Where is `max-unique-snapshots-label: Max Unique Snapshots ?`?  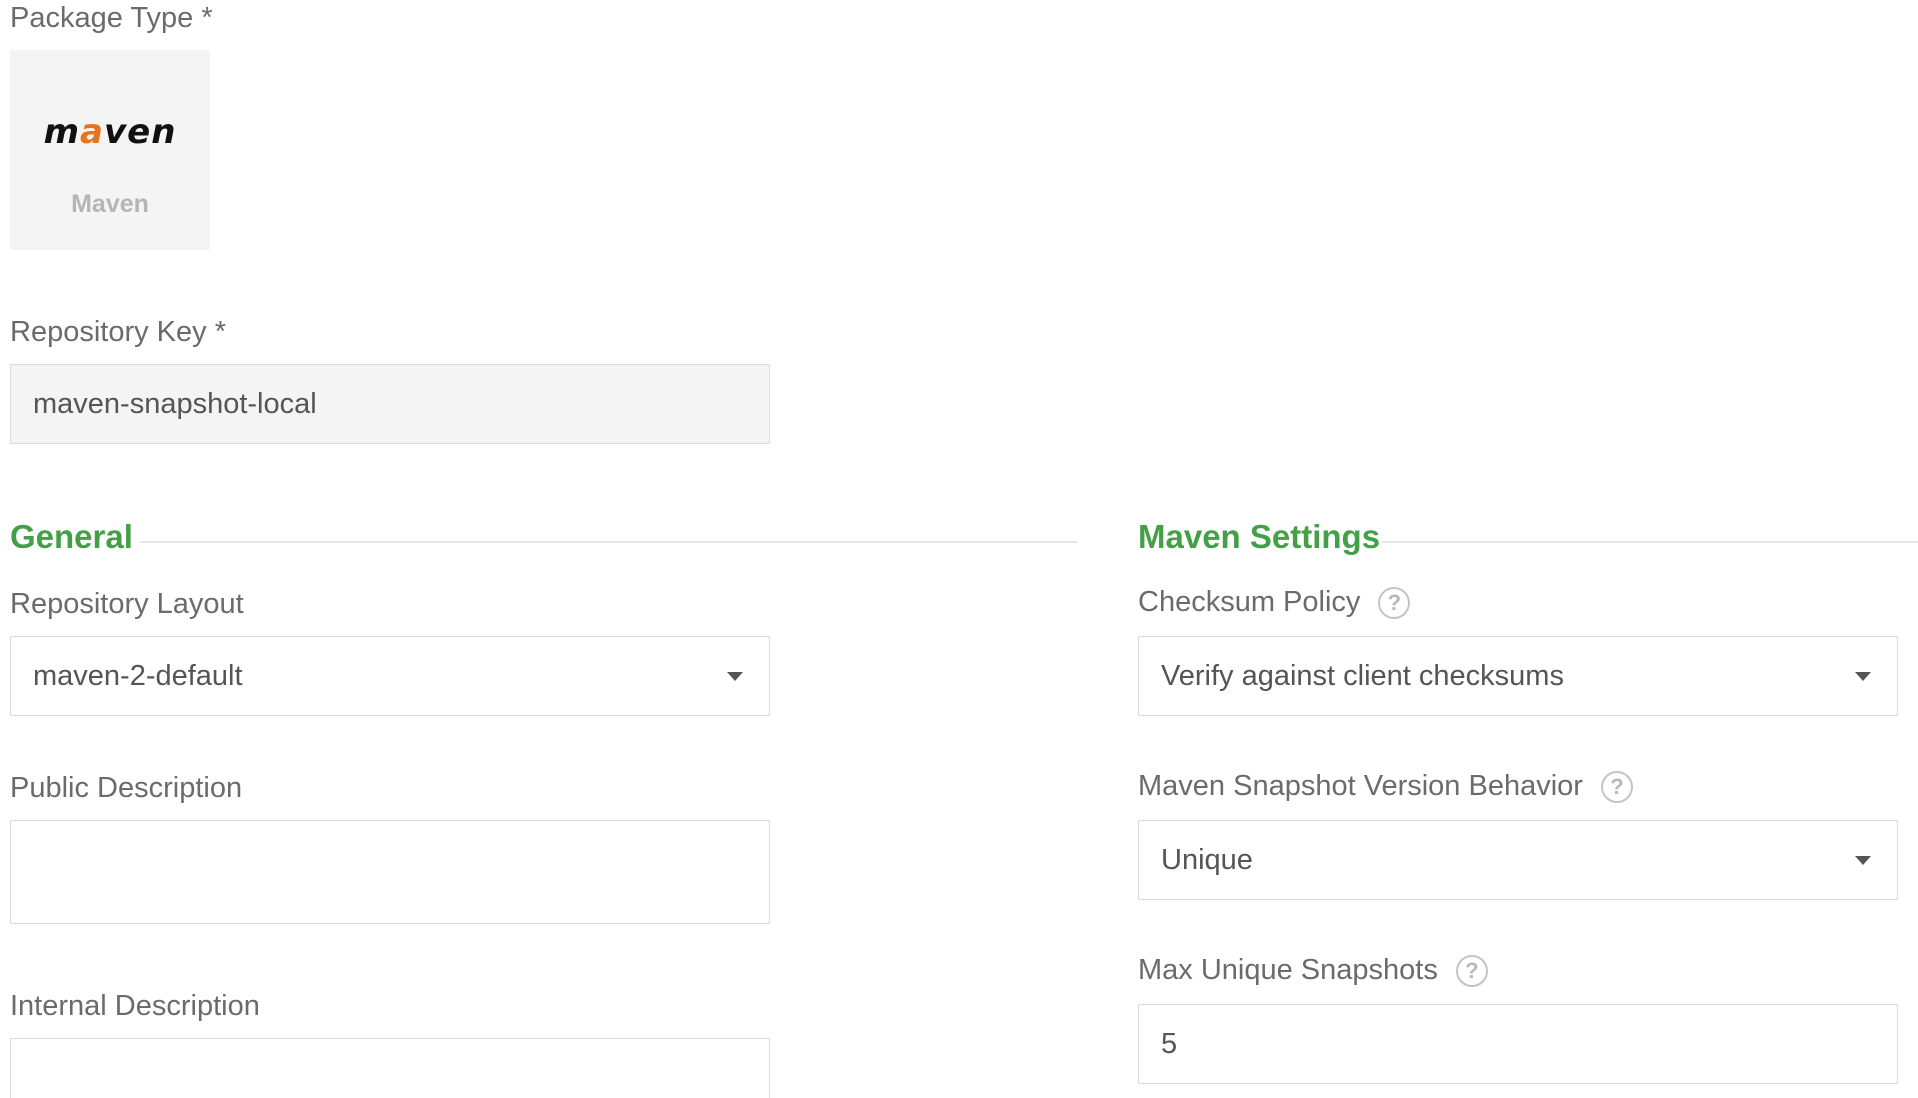
max-unique-snapshots-label: Max Unique Snapshots ? is located at coordinates (1313, 970).